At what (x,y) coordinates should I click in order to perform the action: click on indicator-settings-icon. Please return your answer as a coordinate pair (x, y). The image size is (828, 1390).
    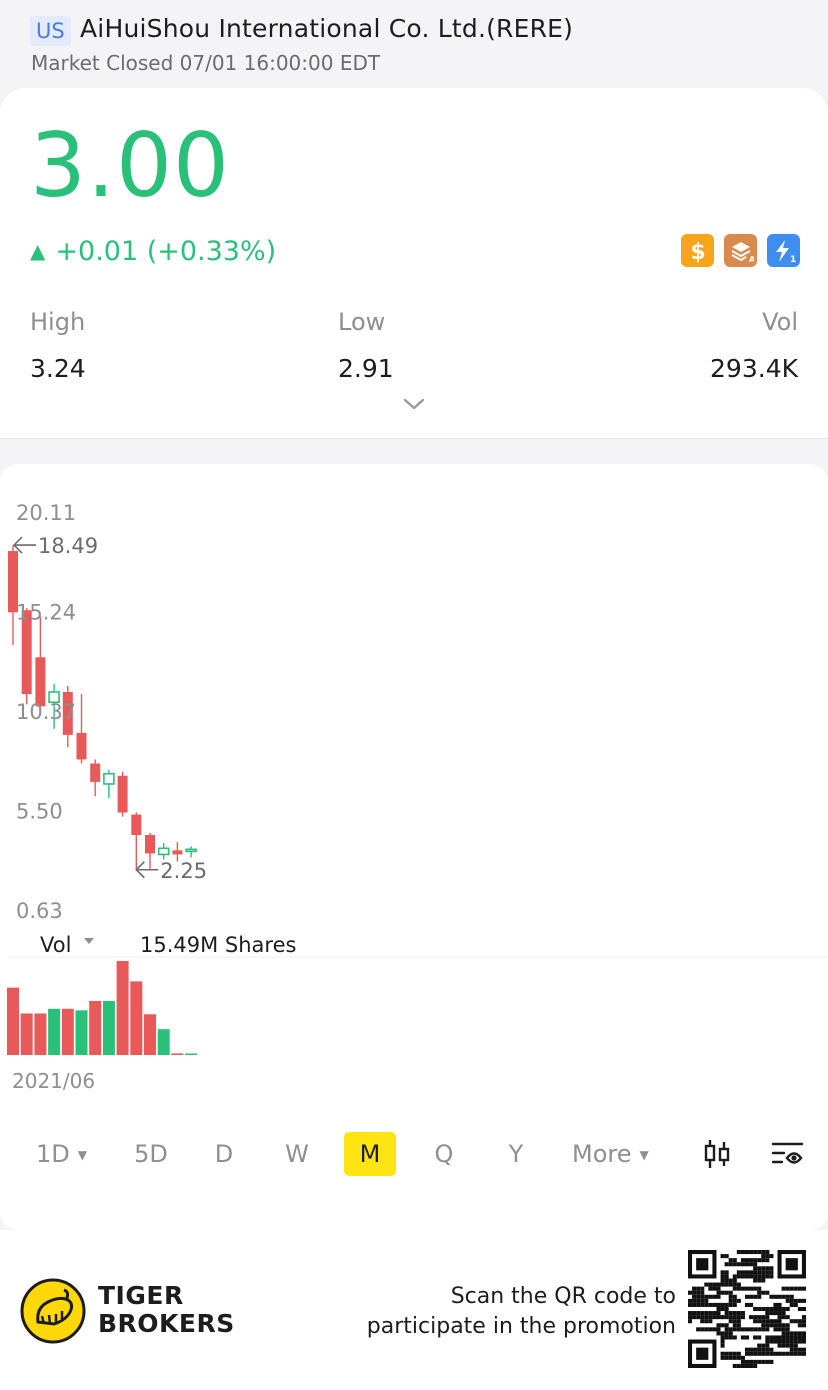
    Looking at the image, I should click on (788, 1154).